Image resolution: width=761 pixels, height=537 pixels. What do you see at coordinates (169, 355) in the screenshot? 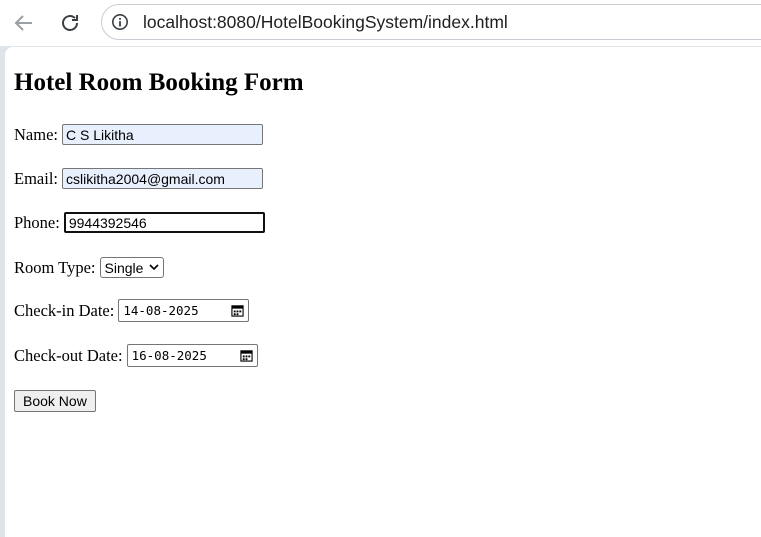
I see `check-out-value: 16-08-2025` at bounding box center [169, 355].